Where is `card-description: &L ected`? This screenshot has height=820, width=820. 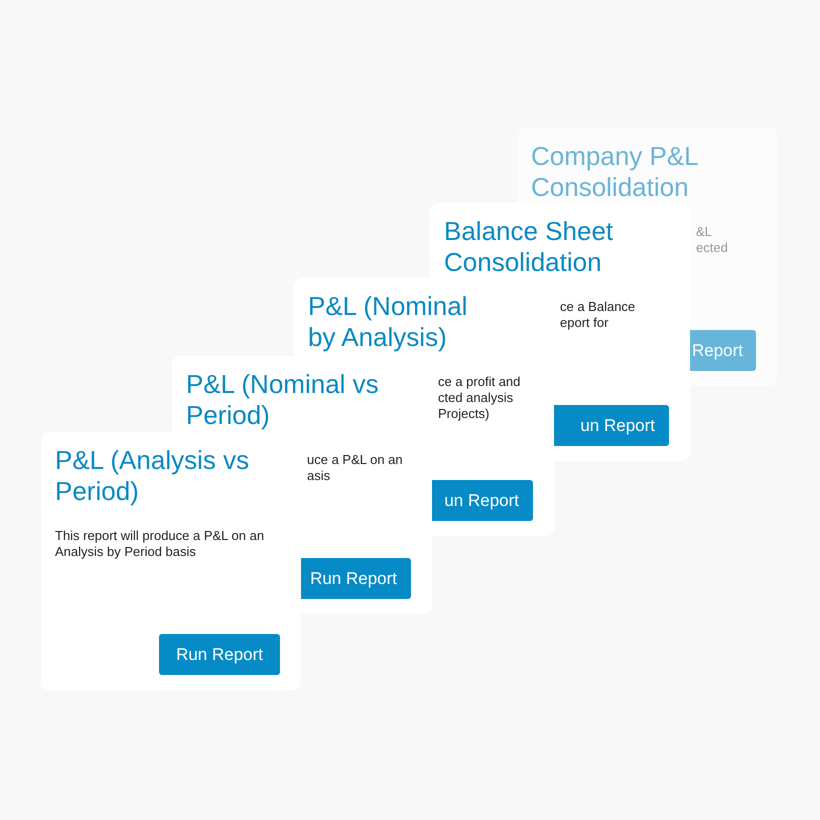 card-description: &L ected is located at coordinates (712, 240).